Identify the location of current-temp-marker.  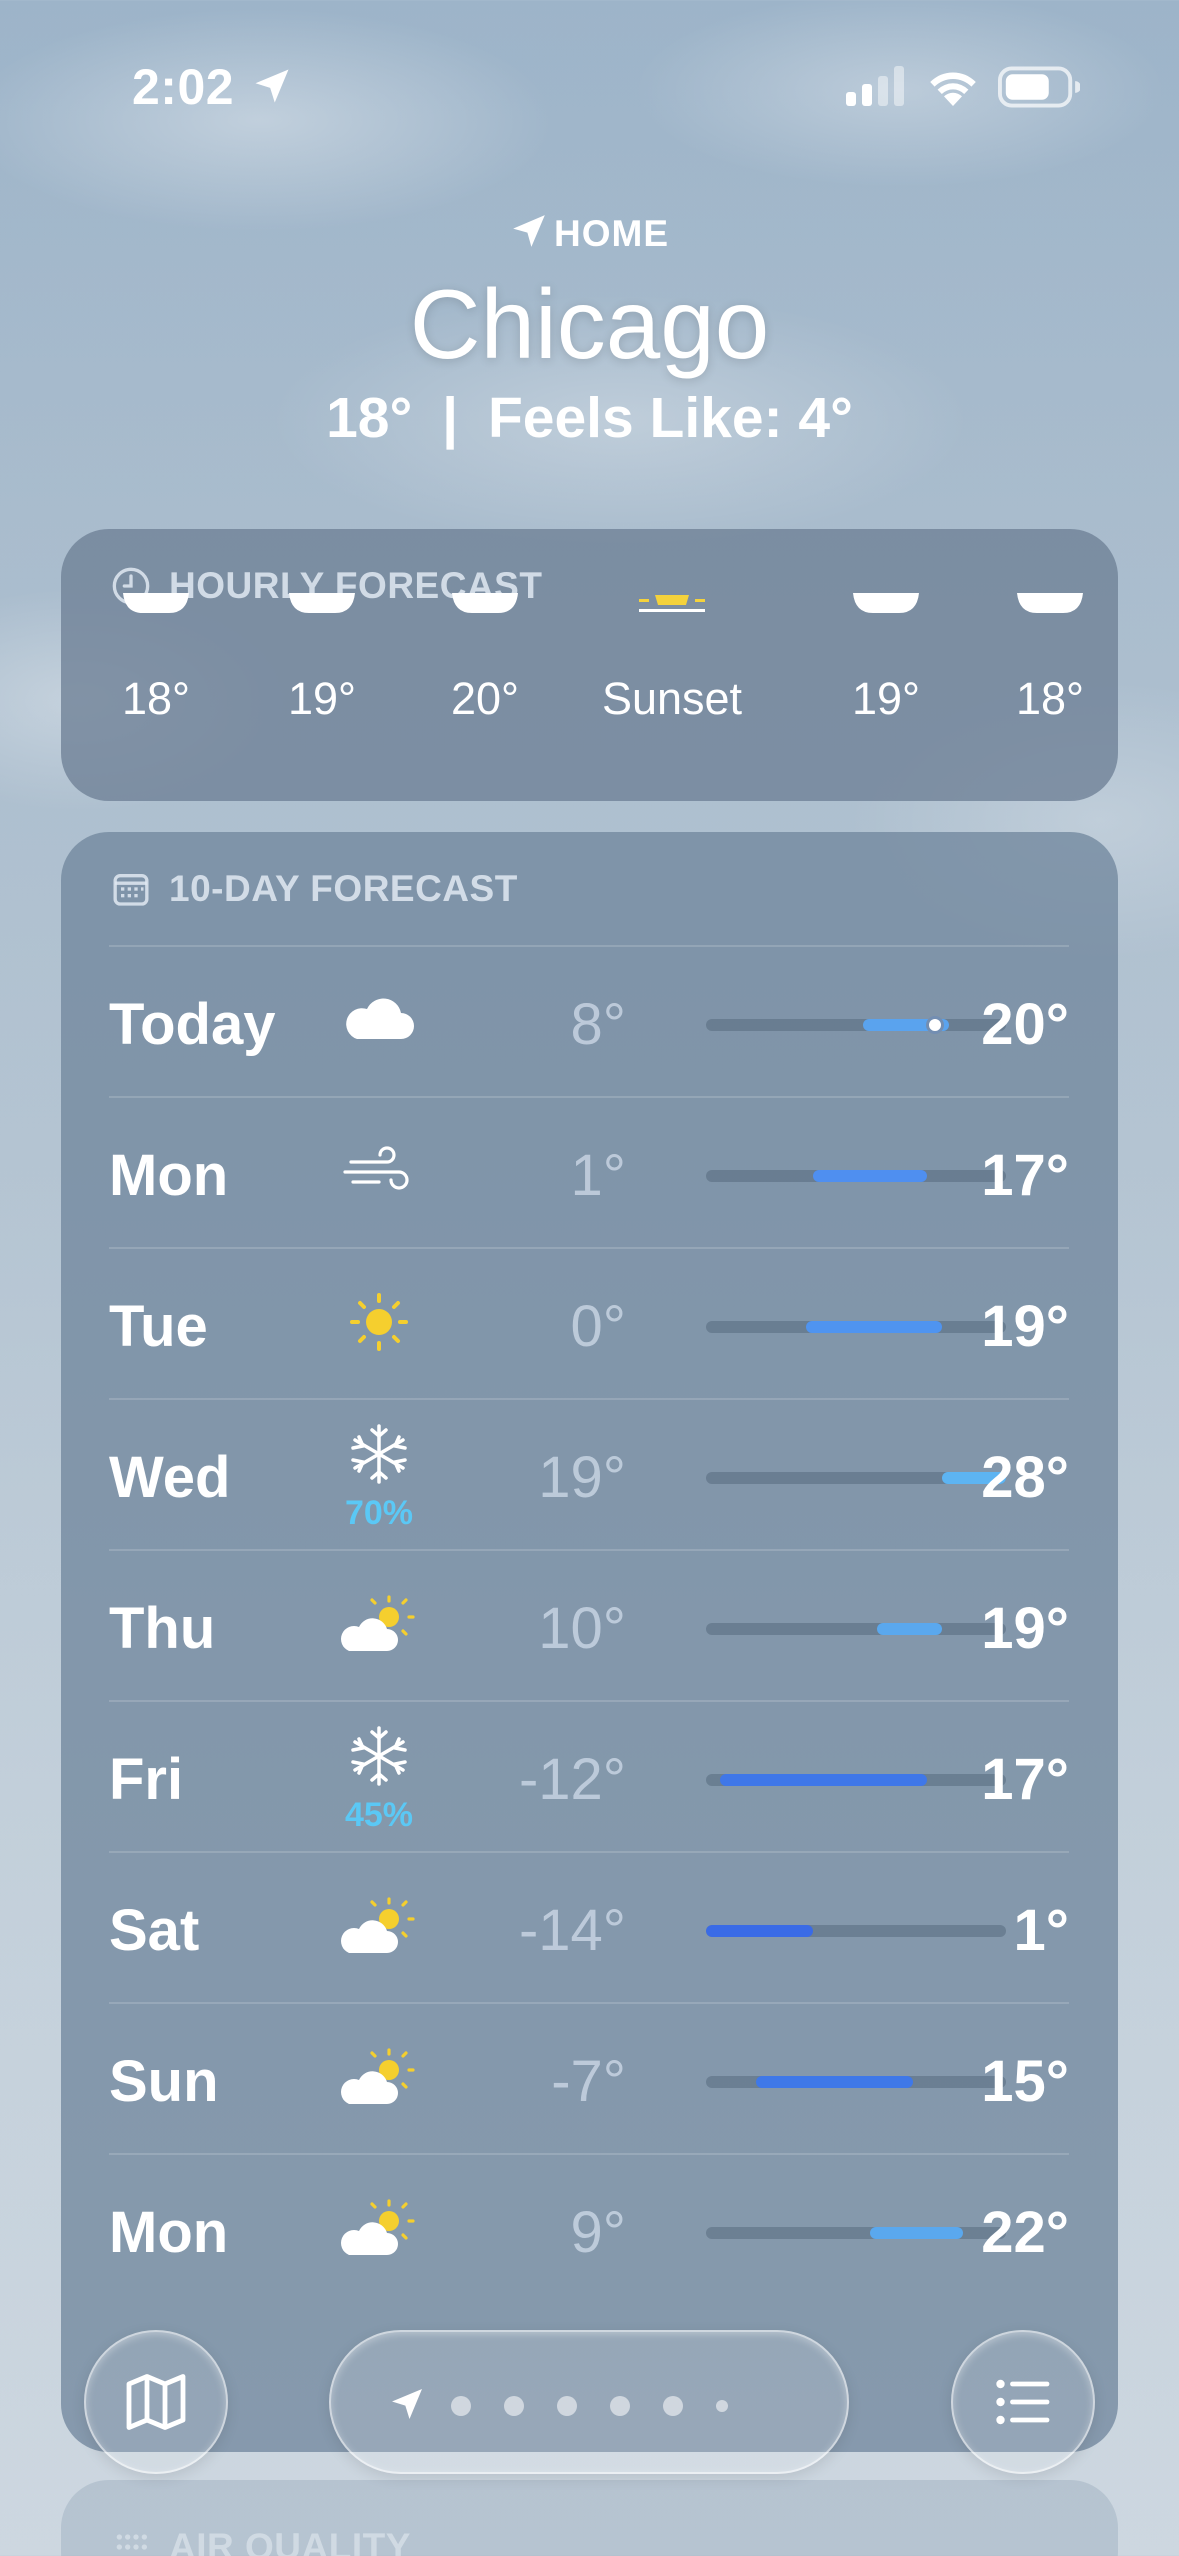
(934, 1025).